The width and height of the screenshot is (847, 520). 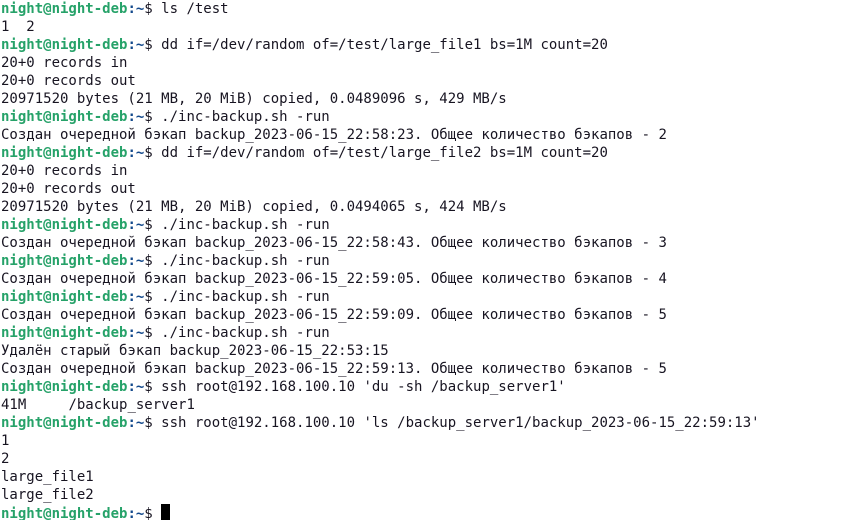 I want to click on active-prompt-line: night@night-deb:~$, so click(x=424, y=512).